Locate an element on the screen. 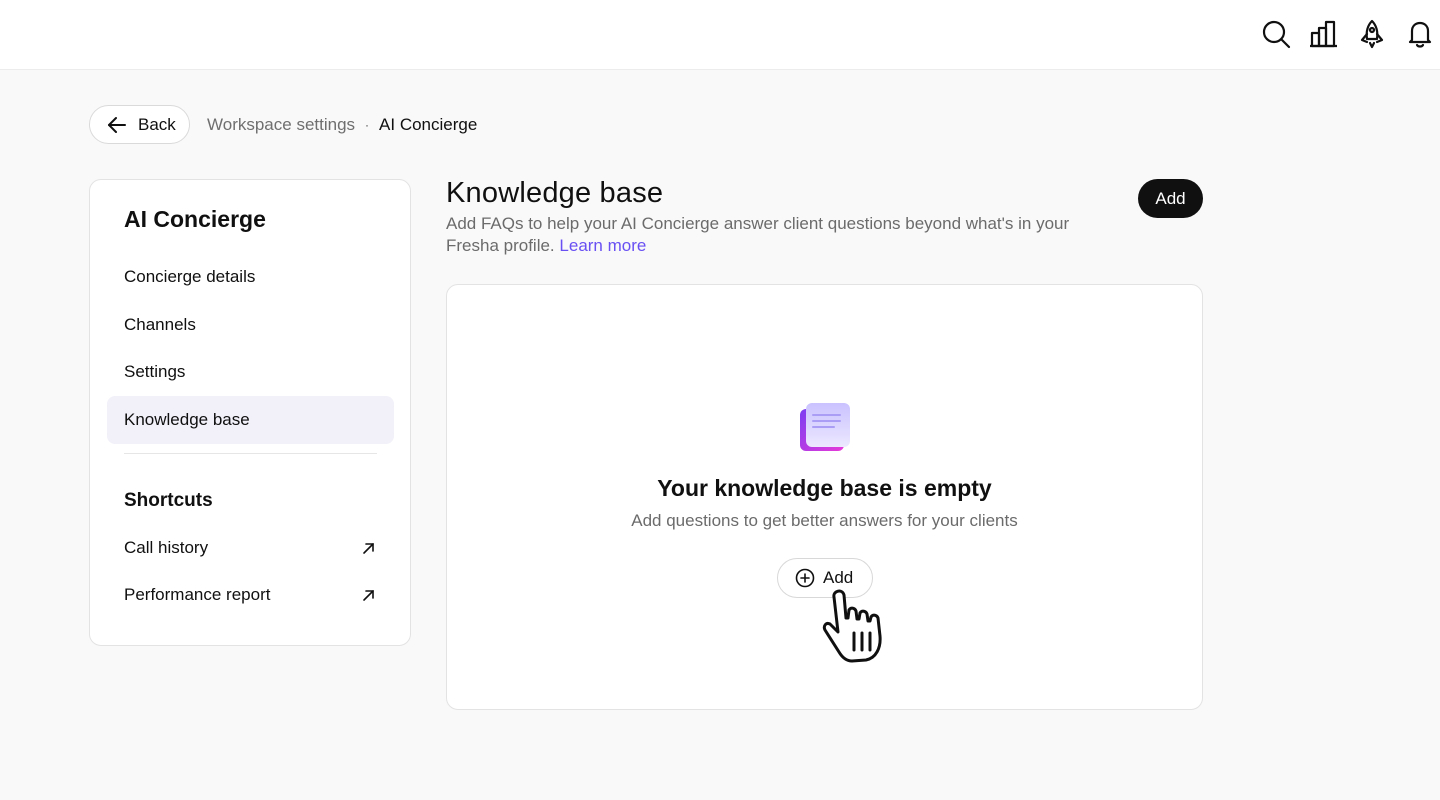 This screenshot has height=800, width=1440. plus-circle-icon is located at coordinates (805, 578).